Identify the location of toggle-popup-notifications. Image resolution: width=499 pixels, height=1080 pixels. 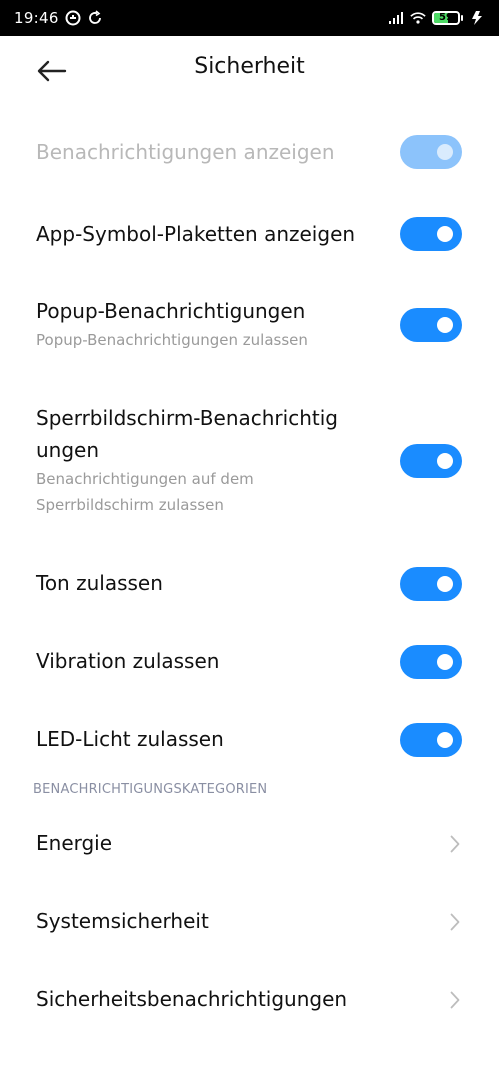
(431, 325).